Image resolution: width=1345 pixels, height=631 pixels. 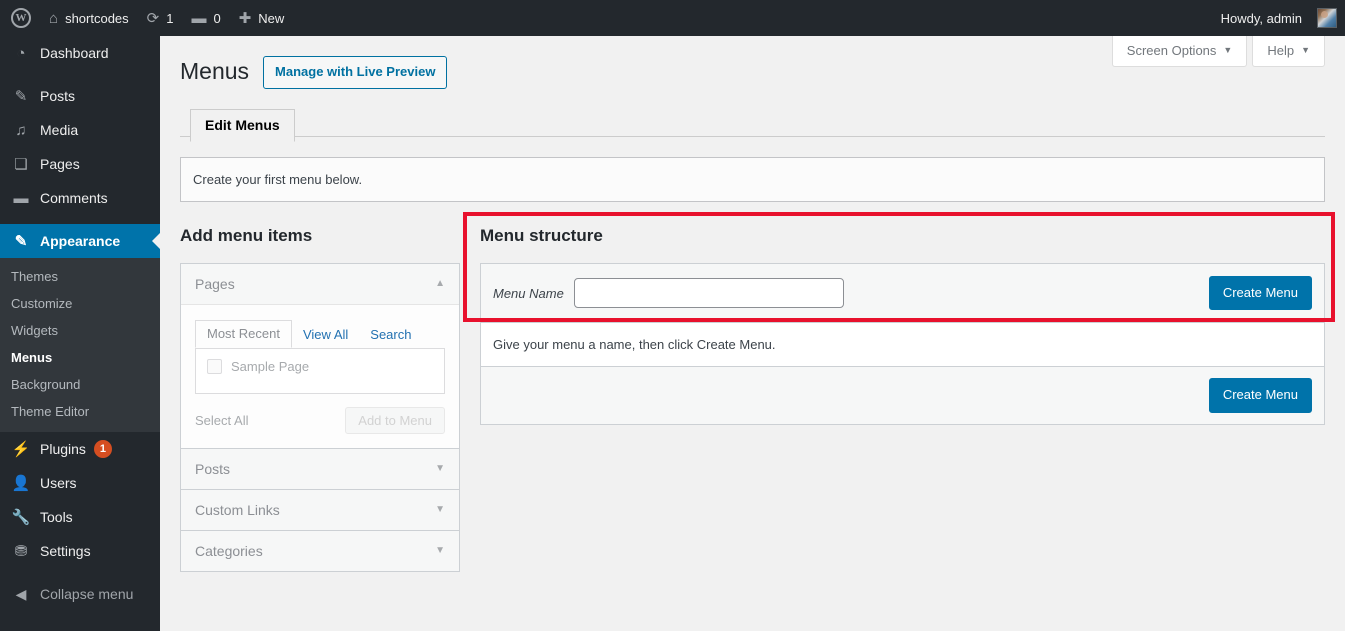 I want to click on media-icon: ♫, so click(x=21, y=130).